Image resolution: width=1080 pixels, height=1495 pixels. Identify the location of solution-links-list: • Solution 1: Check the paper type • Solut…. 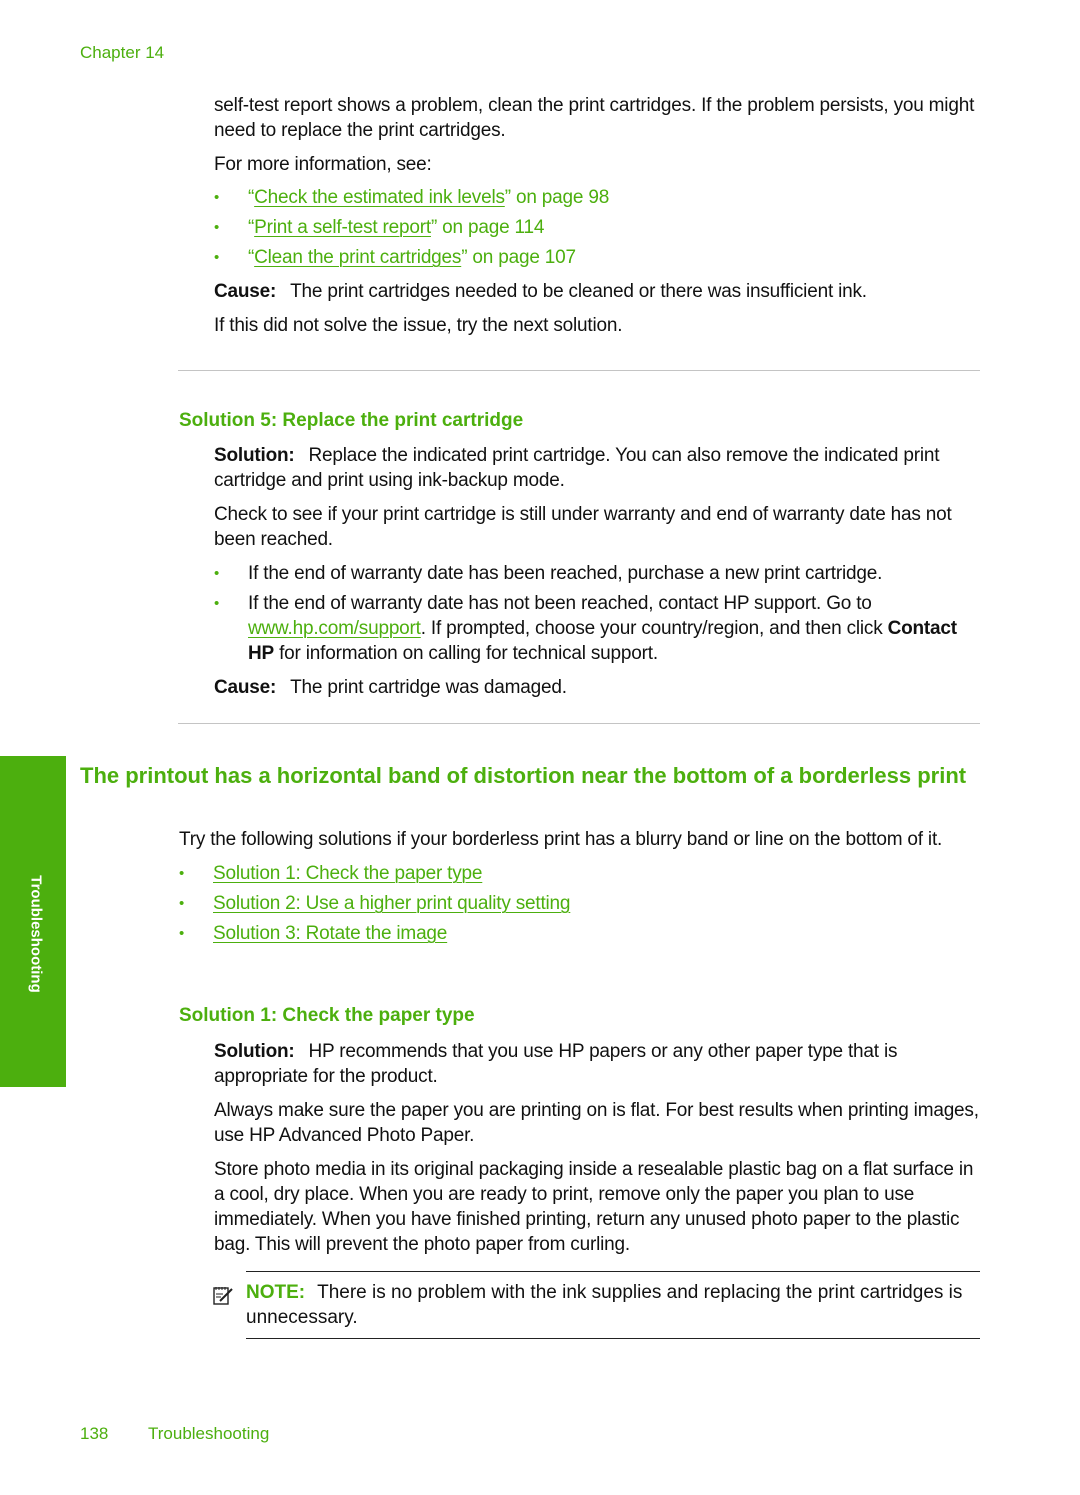
(581, 903).